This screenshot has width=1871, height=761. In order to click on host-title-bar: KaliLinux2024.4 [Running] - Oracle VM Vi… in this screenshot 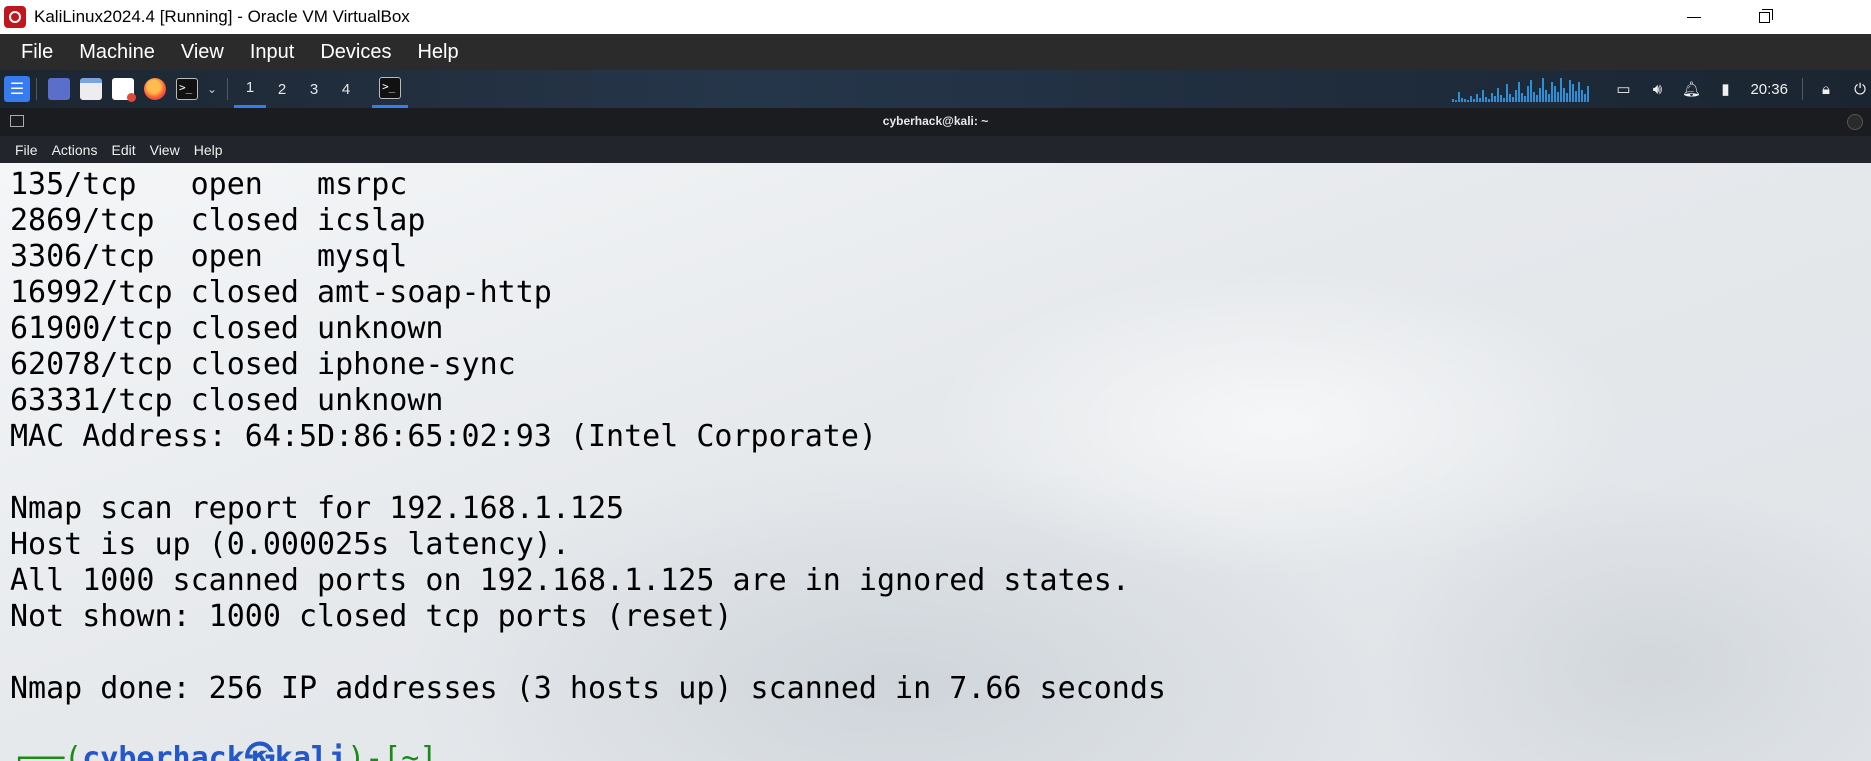, I will do `click(935, 17)`.